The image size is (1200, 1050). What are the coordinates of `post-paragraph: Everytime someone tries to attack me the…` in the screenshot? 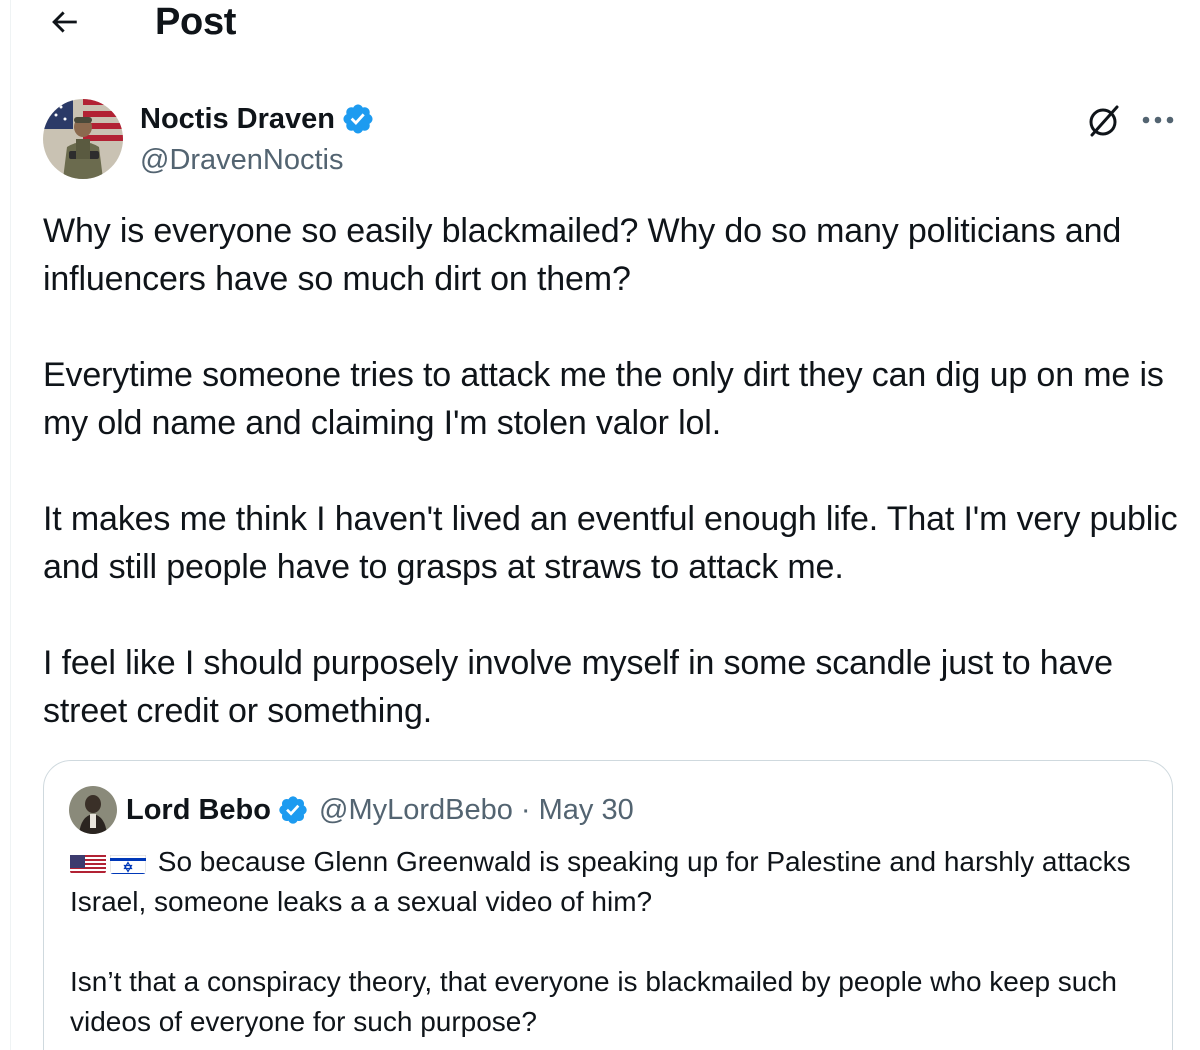 It's located at (603, 399).